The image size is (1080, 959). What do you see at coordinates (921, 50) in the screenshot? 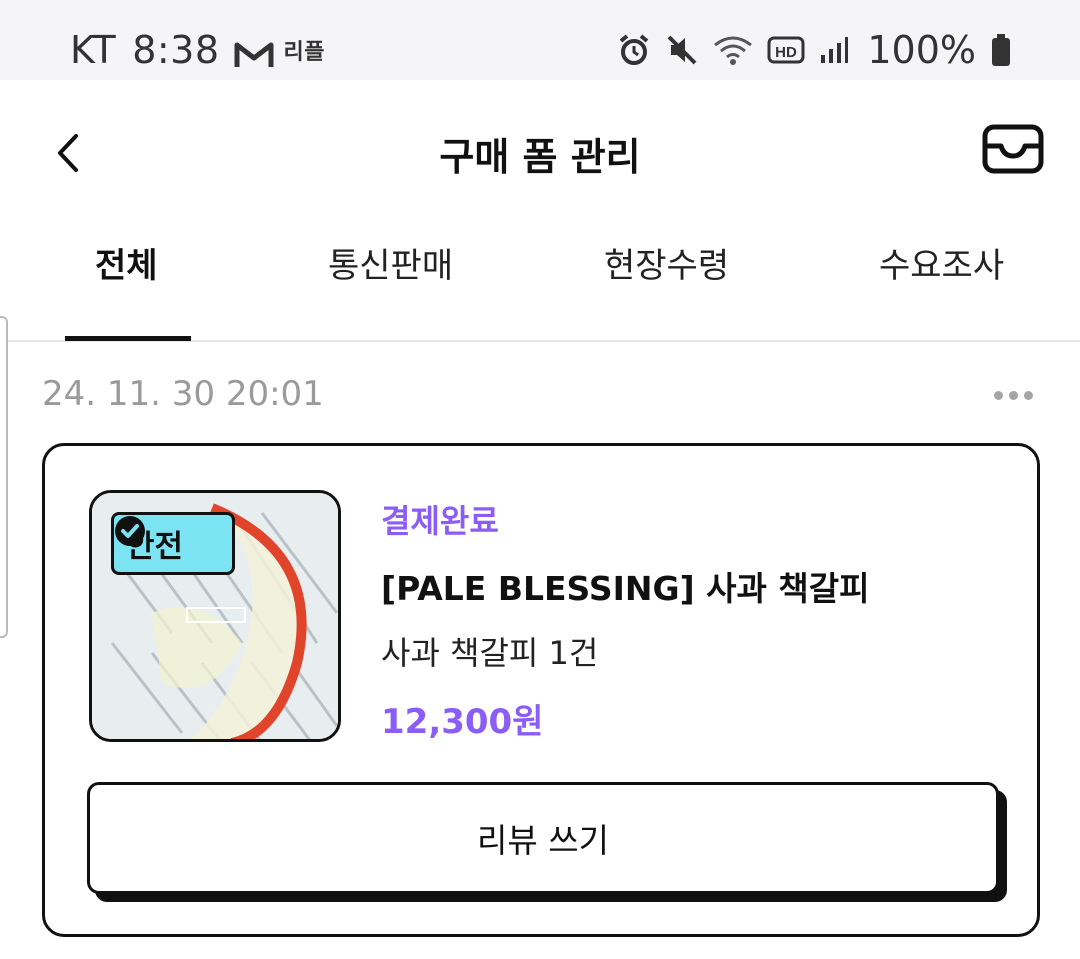
I see `battery-percent: 100%` at bounding box center [921, 50].